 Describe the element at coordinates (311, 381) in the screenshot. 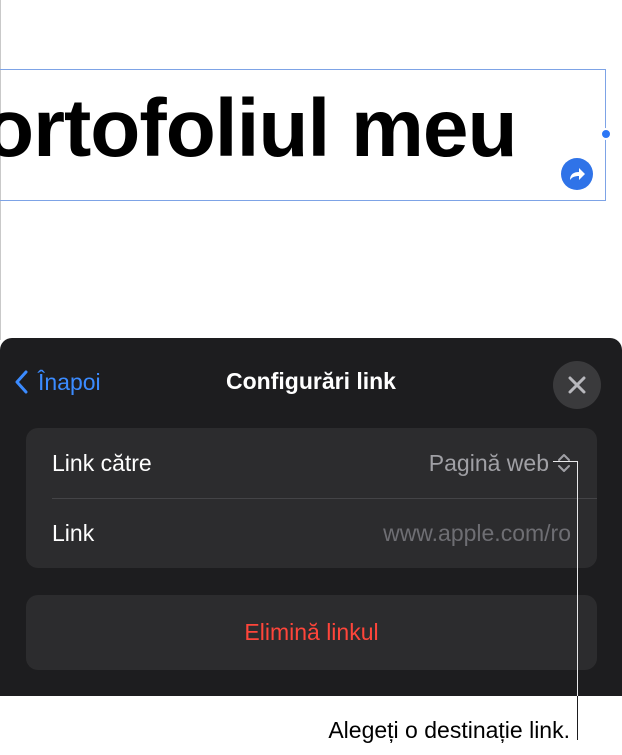

I see `panel-title: Configurări link` at that location.